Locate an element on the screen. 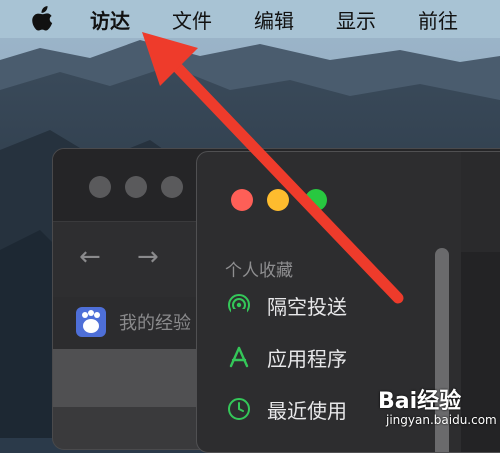  menu-item-view: 显示 is located at coordinates (356, 19).